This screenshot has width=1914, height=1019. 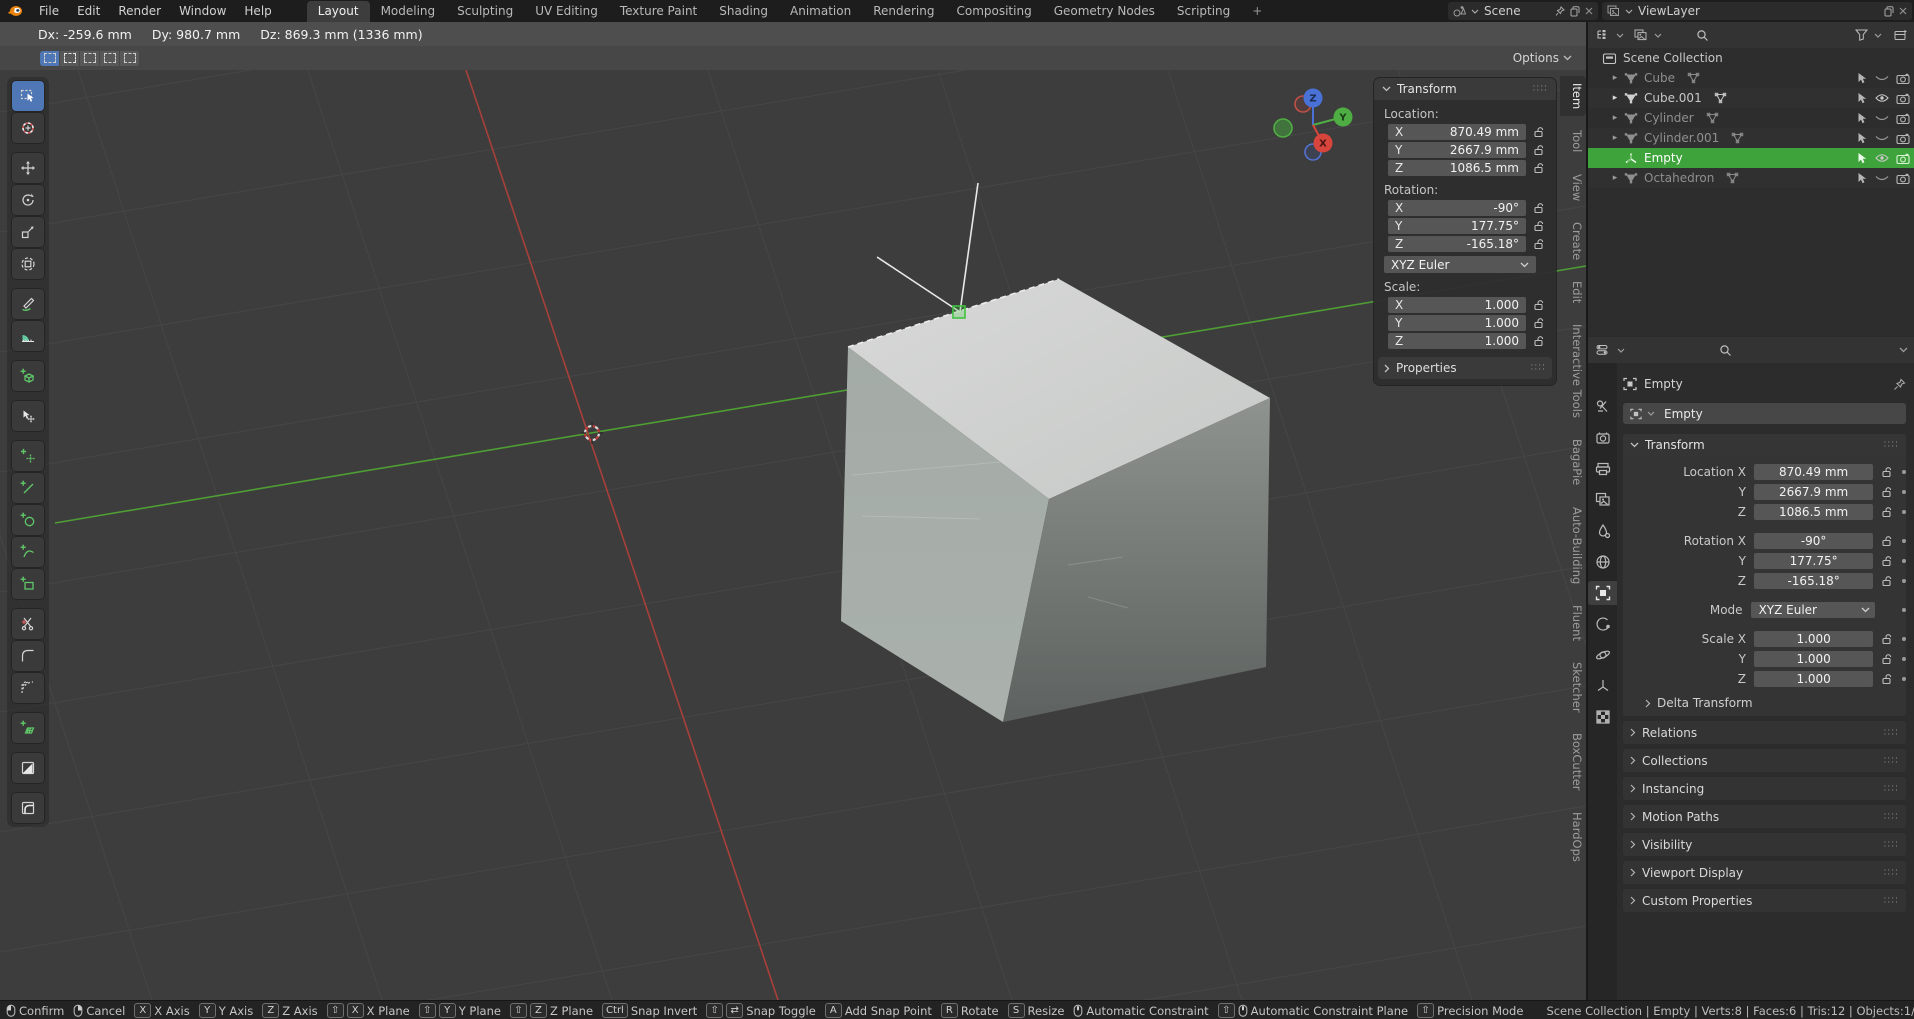 What do you see at coordinates (1602, 686) in the screenshot?
I see `properties-tab-data` at bounding box center [1602, 686].